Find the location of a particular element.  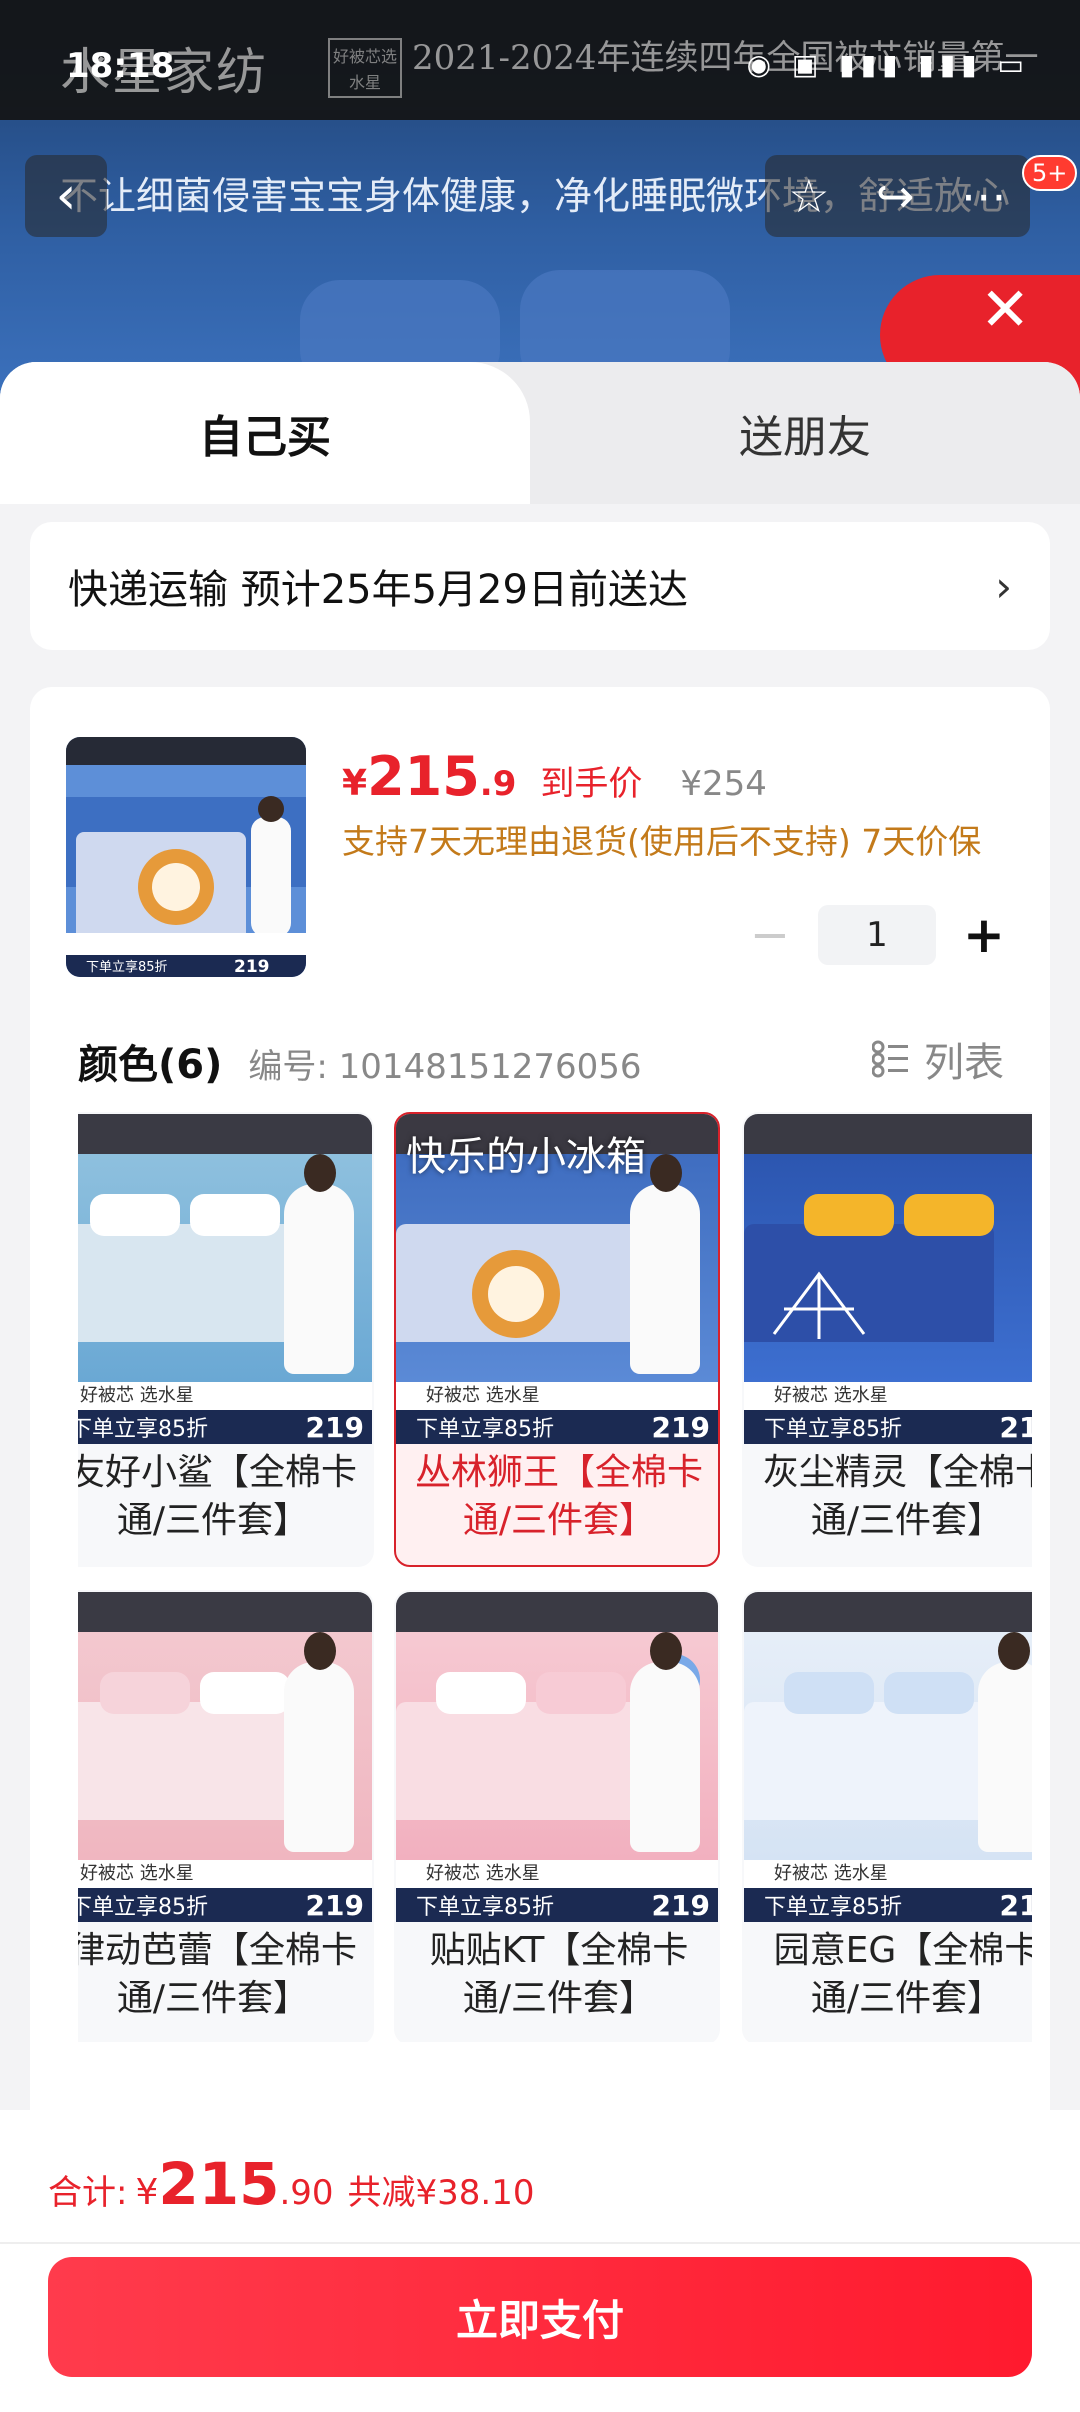

variant-name: 丛林狮王【全棉卡 通/三件套】 is located at coordinates (558, 1496).